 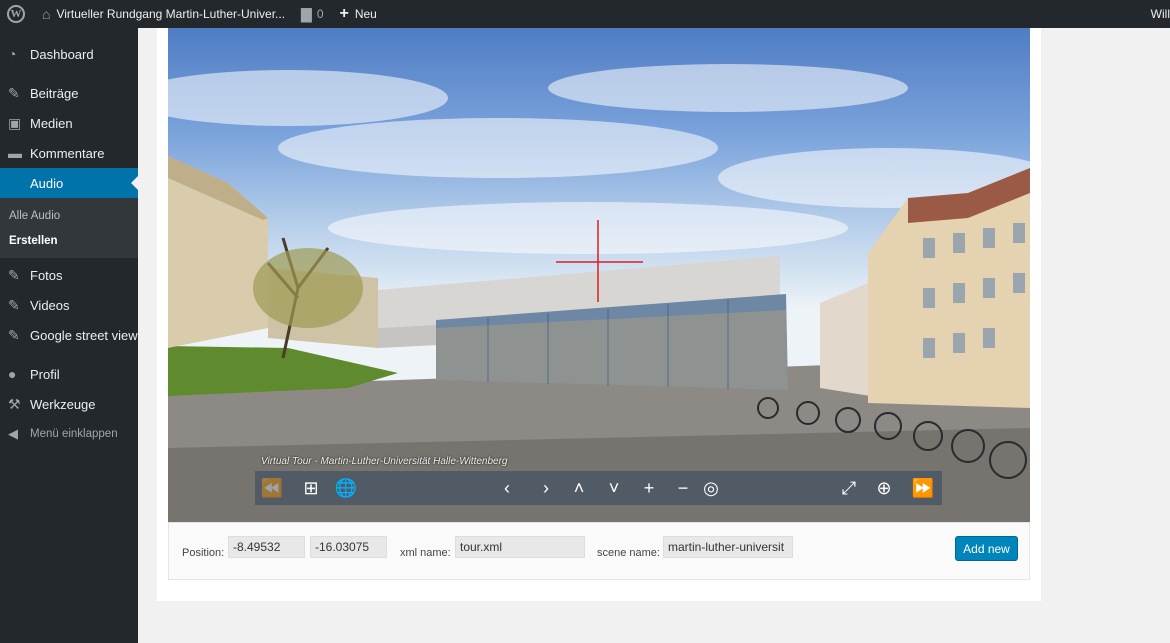 I want to click on sidebar-item-label: Beiträge, so click(x=54, y=93).